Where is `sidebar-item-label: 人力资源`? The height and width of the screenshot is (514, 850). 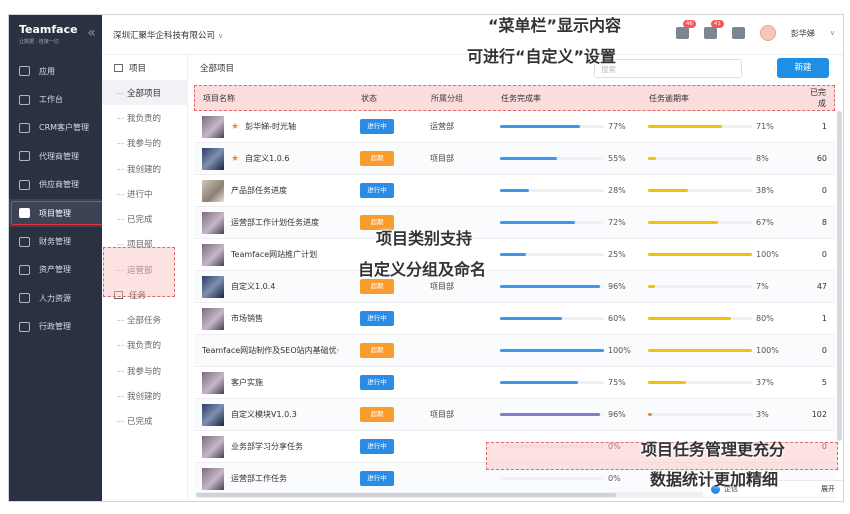 sidebar-item-label: 人力资源 is located at coordinates (55, 298).